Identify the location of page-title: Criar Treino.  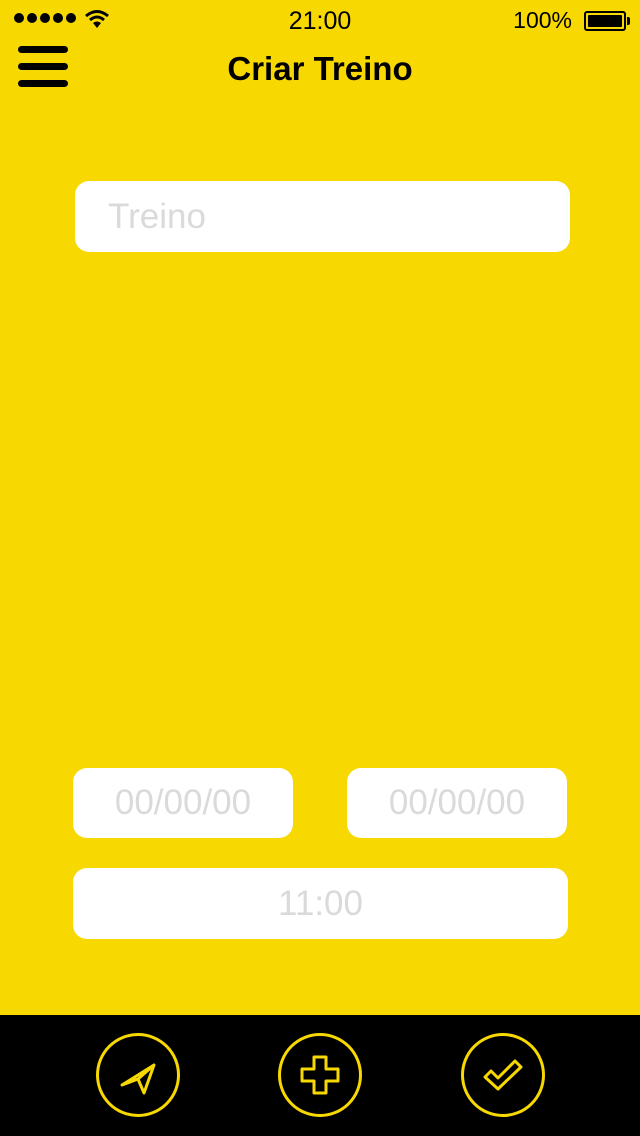
(320, 68).